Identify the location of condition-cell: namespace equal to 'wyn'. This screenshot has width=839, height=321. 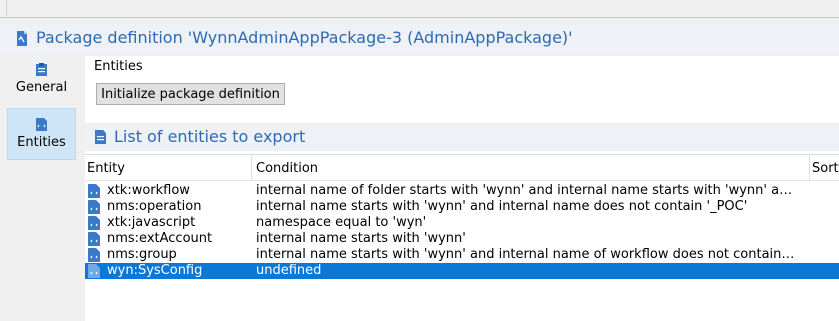
(341, 222).